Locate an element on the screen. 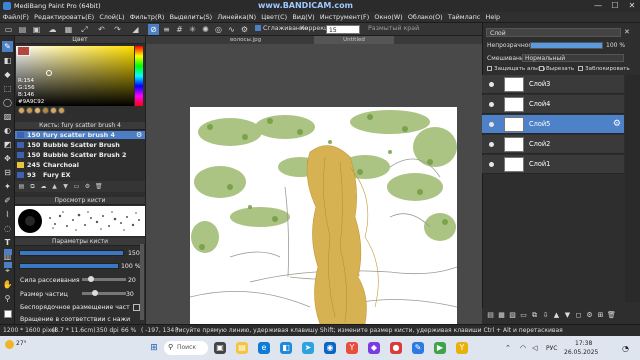  gear-icon: ⚙ is located at coordinates (139, 135).